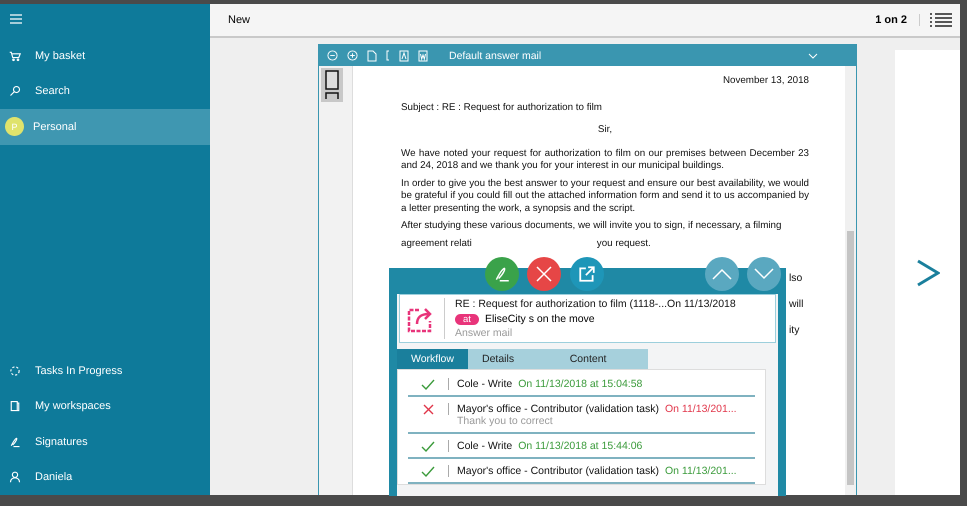 The width and height of the screenshot is (967, 506). I want to click on open-external-button, so click(587, 274).